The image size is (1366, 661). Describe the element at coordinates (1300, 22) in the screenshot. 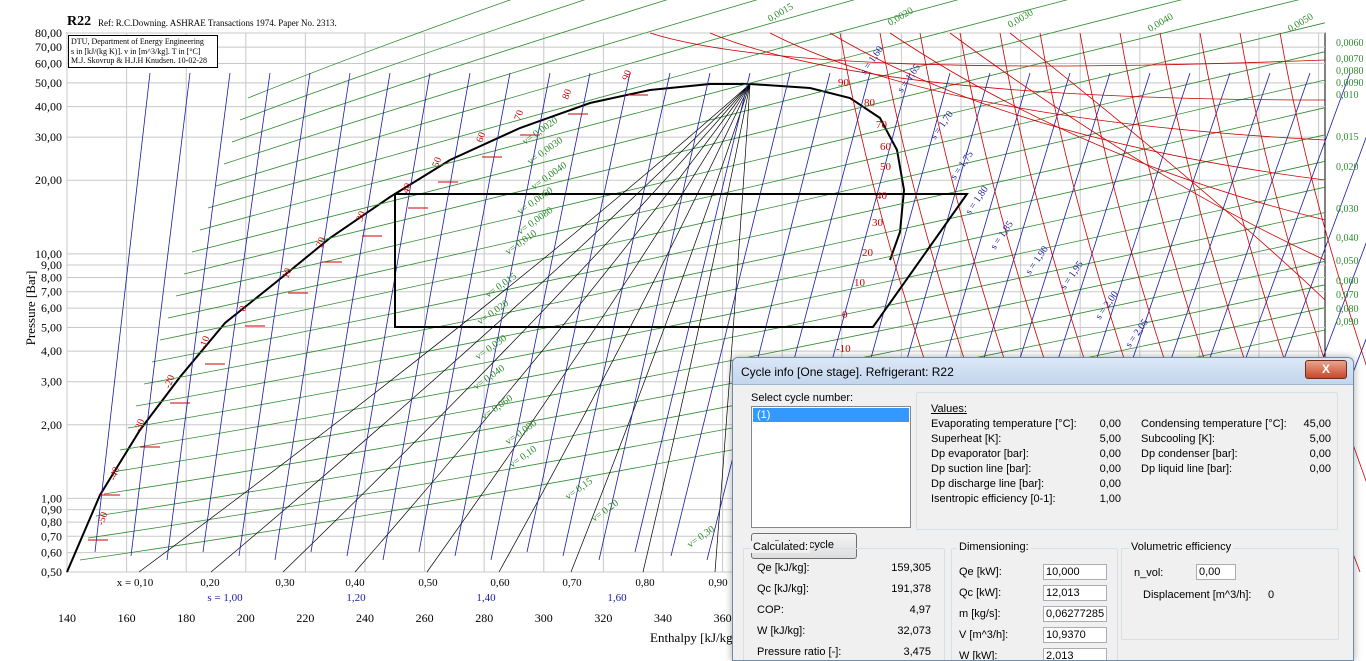

I see `volume-label: 0,0050` at that location.